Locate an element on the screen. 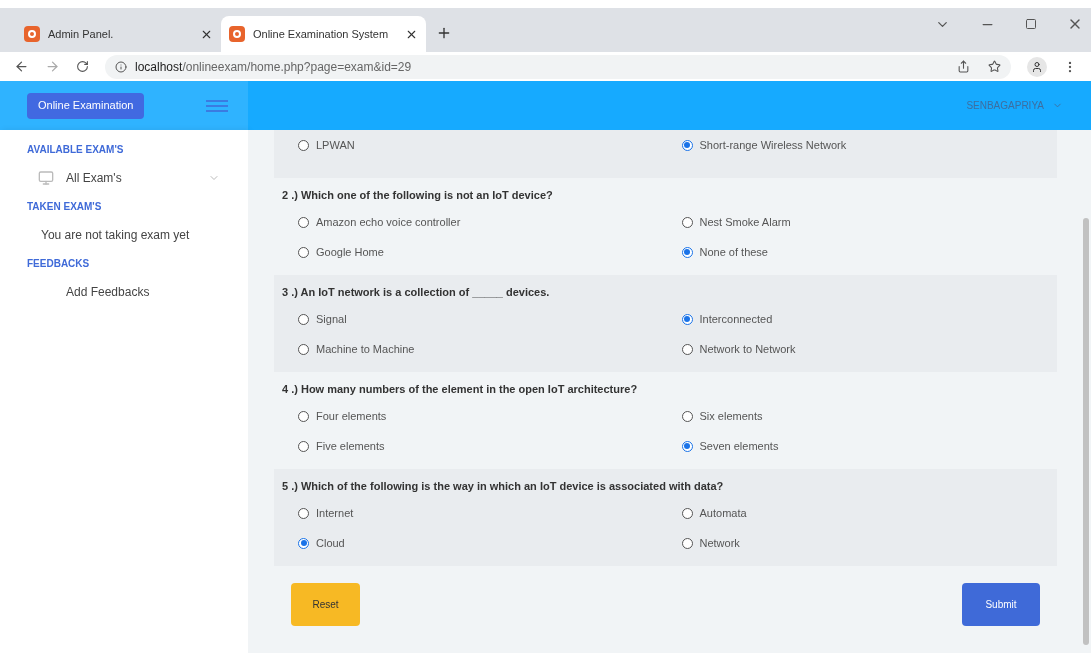 The width and height of the screenshot is (1091, 653). option-label: Google Home is located at coordinates (350, 252).